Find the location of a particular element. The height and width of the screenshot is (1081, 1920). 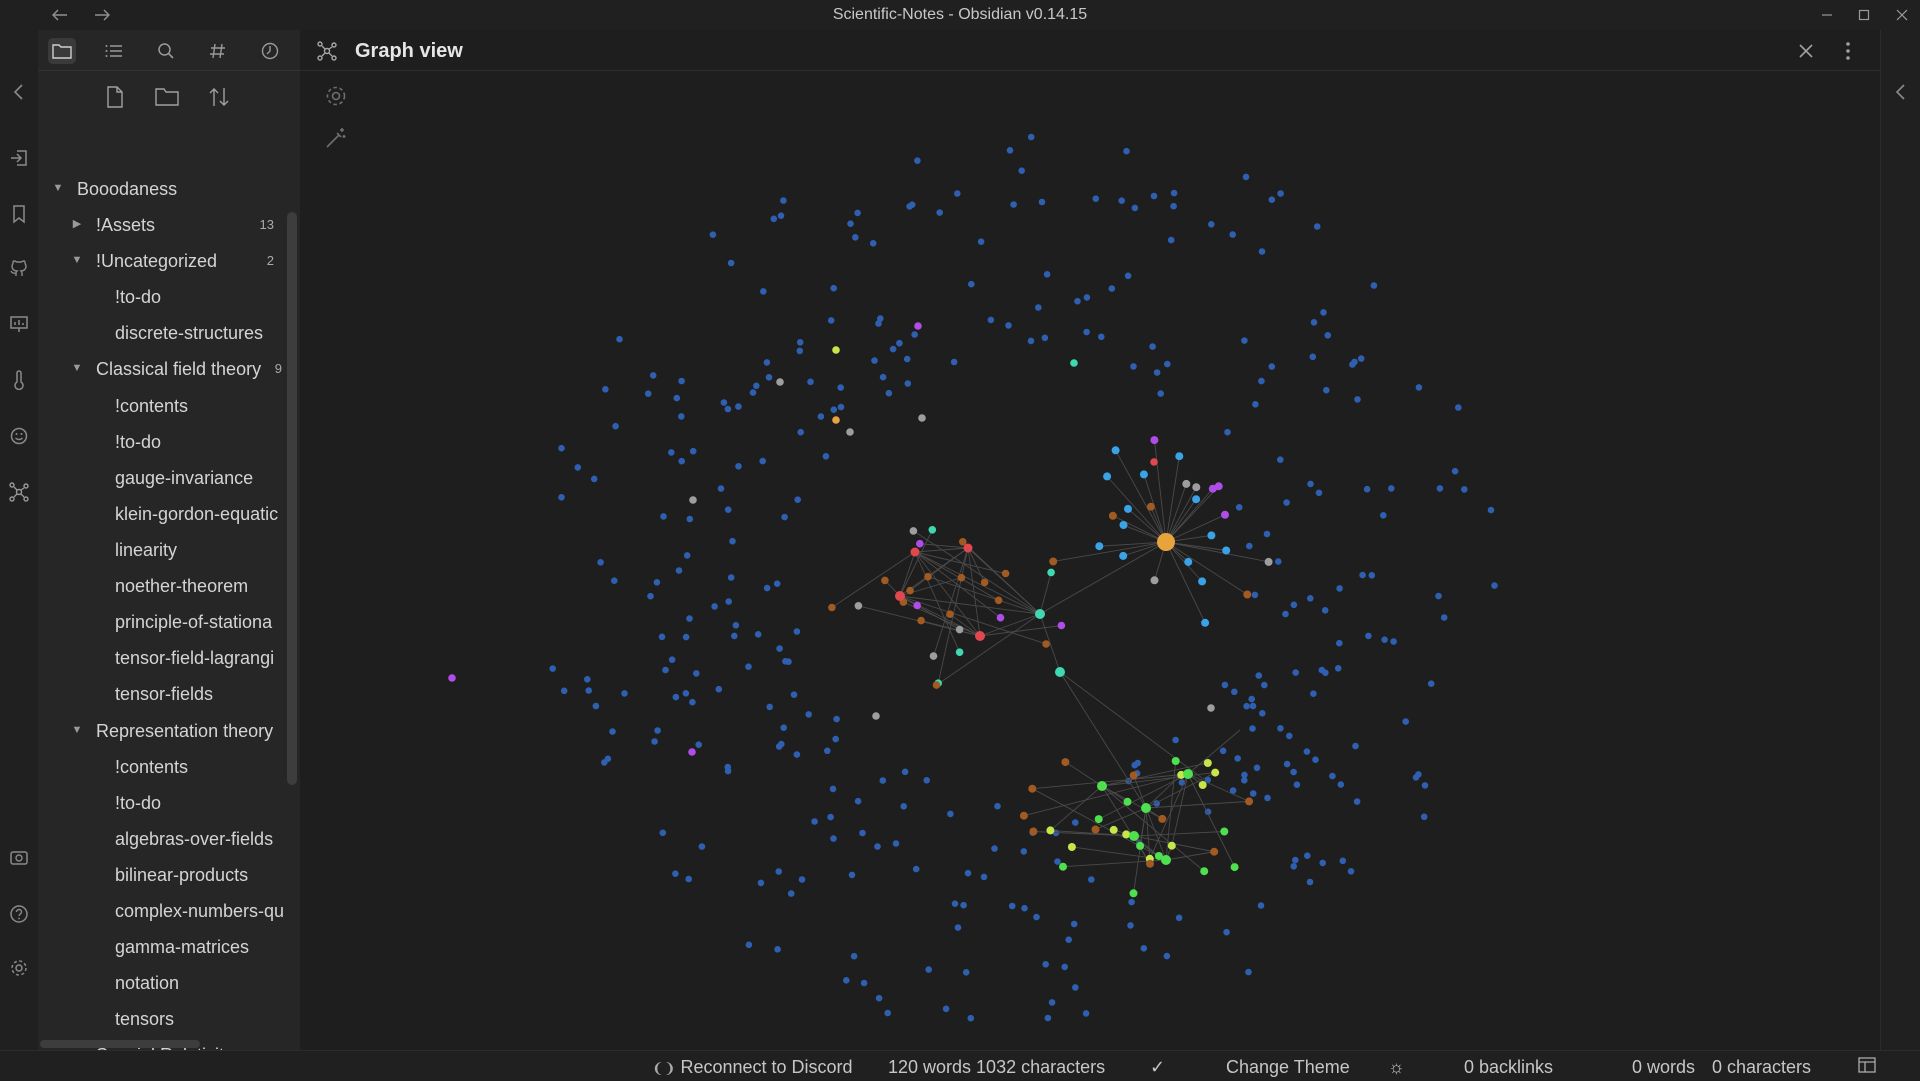

history-icon is located at coordinates (270, 51).